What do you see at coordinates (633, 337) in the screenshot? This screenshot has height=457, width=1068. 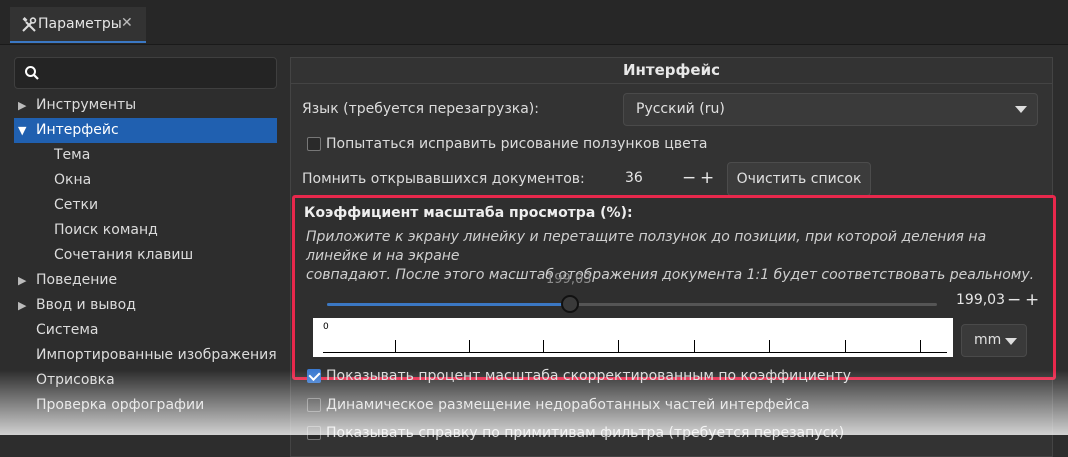 I see `ruler: 0` at bounding box center [633, 337].